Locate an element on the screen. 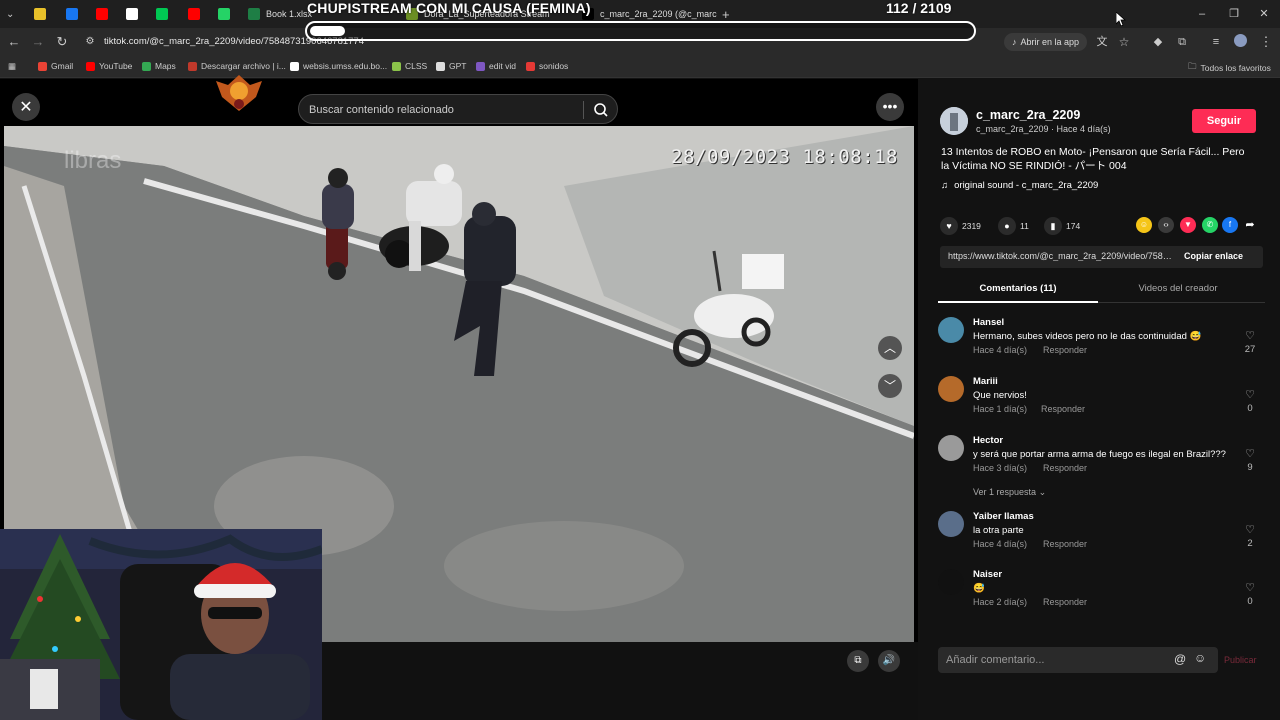 The height and width of the screenshot is (720, 1280). more-options-icon: ••• is located at coordinates (890, 107).